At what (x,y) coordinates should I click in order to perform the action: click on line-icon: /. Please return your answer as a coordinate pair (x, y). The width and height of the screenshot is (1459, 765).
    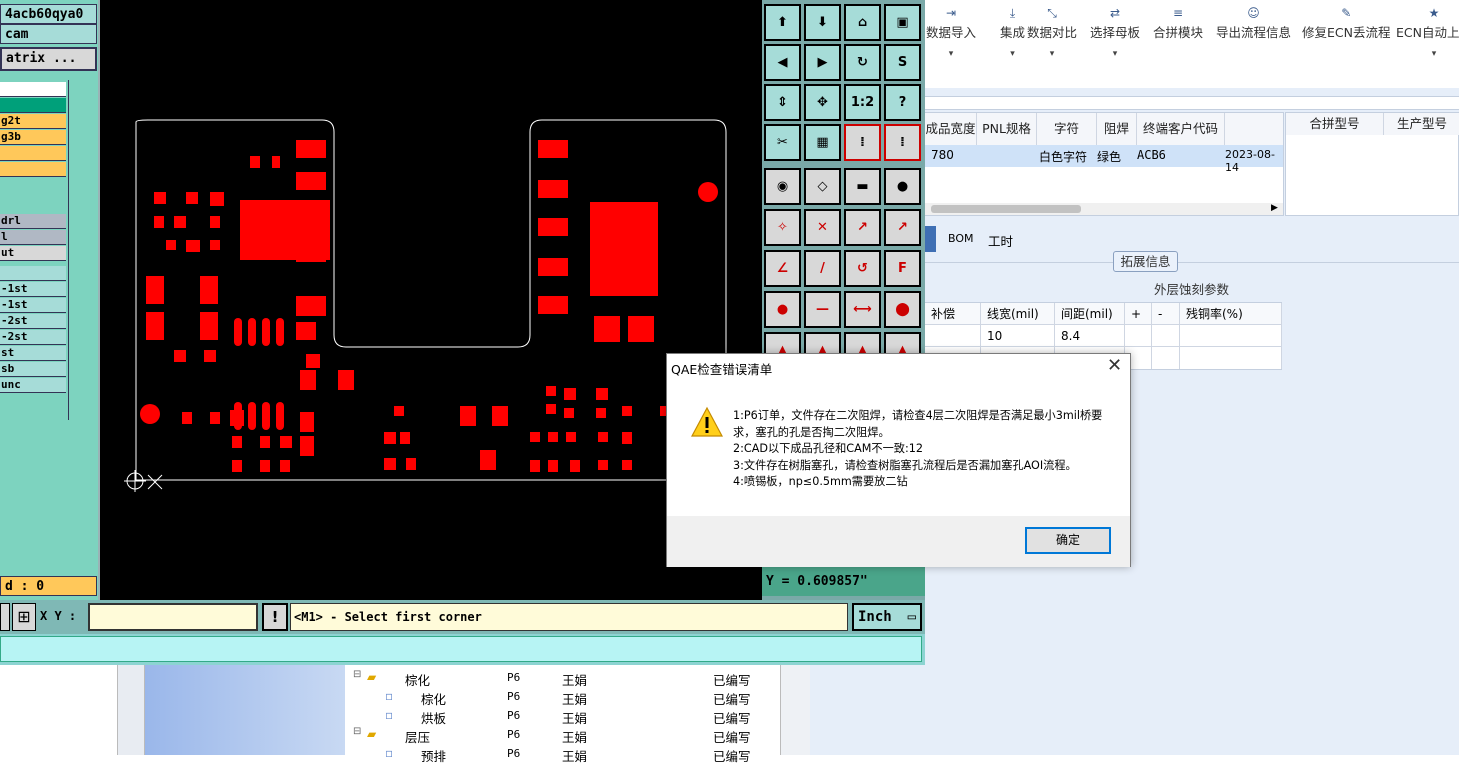
    Looking at the image, I should click on (822, 268).